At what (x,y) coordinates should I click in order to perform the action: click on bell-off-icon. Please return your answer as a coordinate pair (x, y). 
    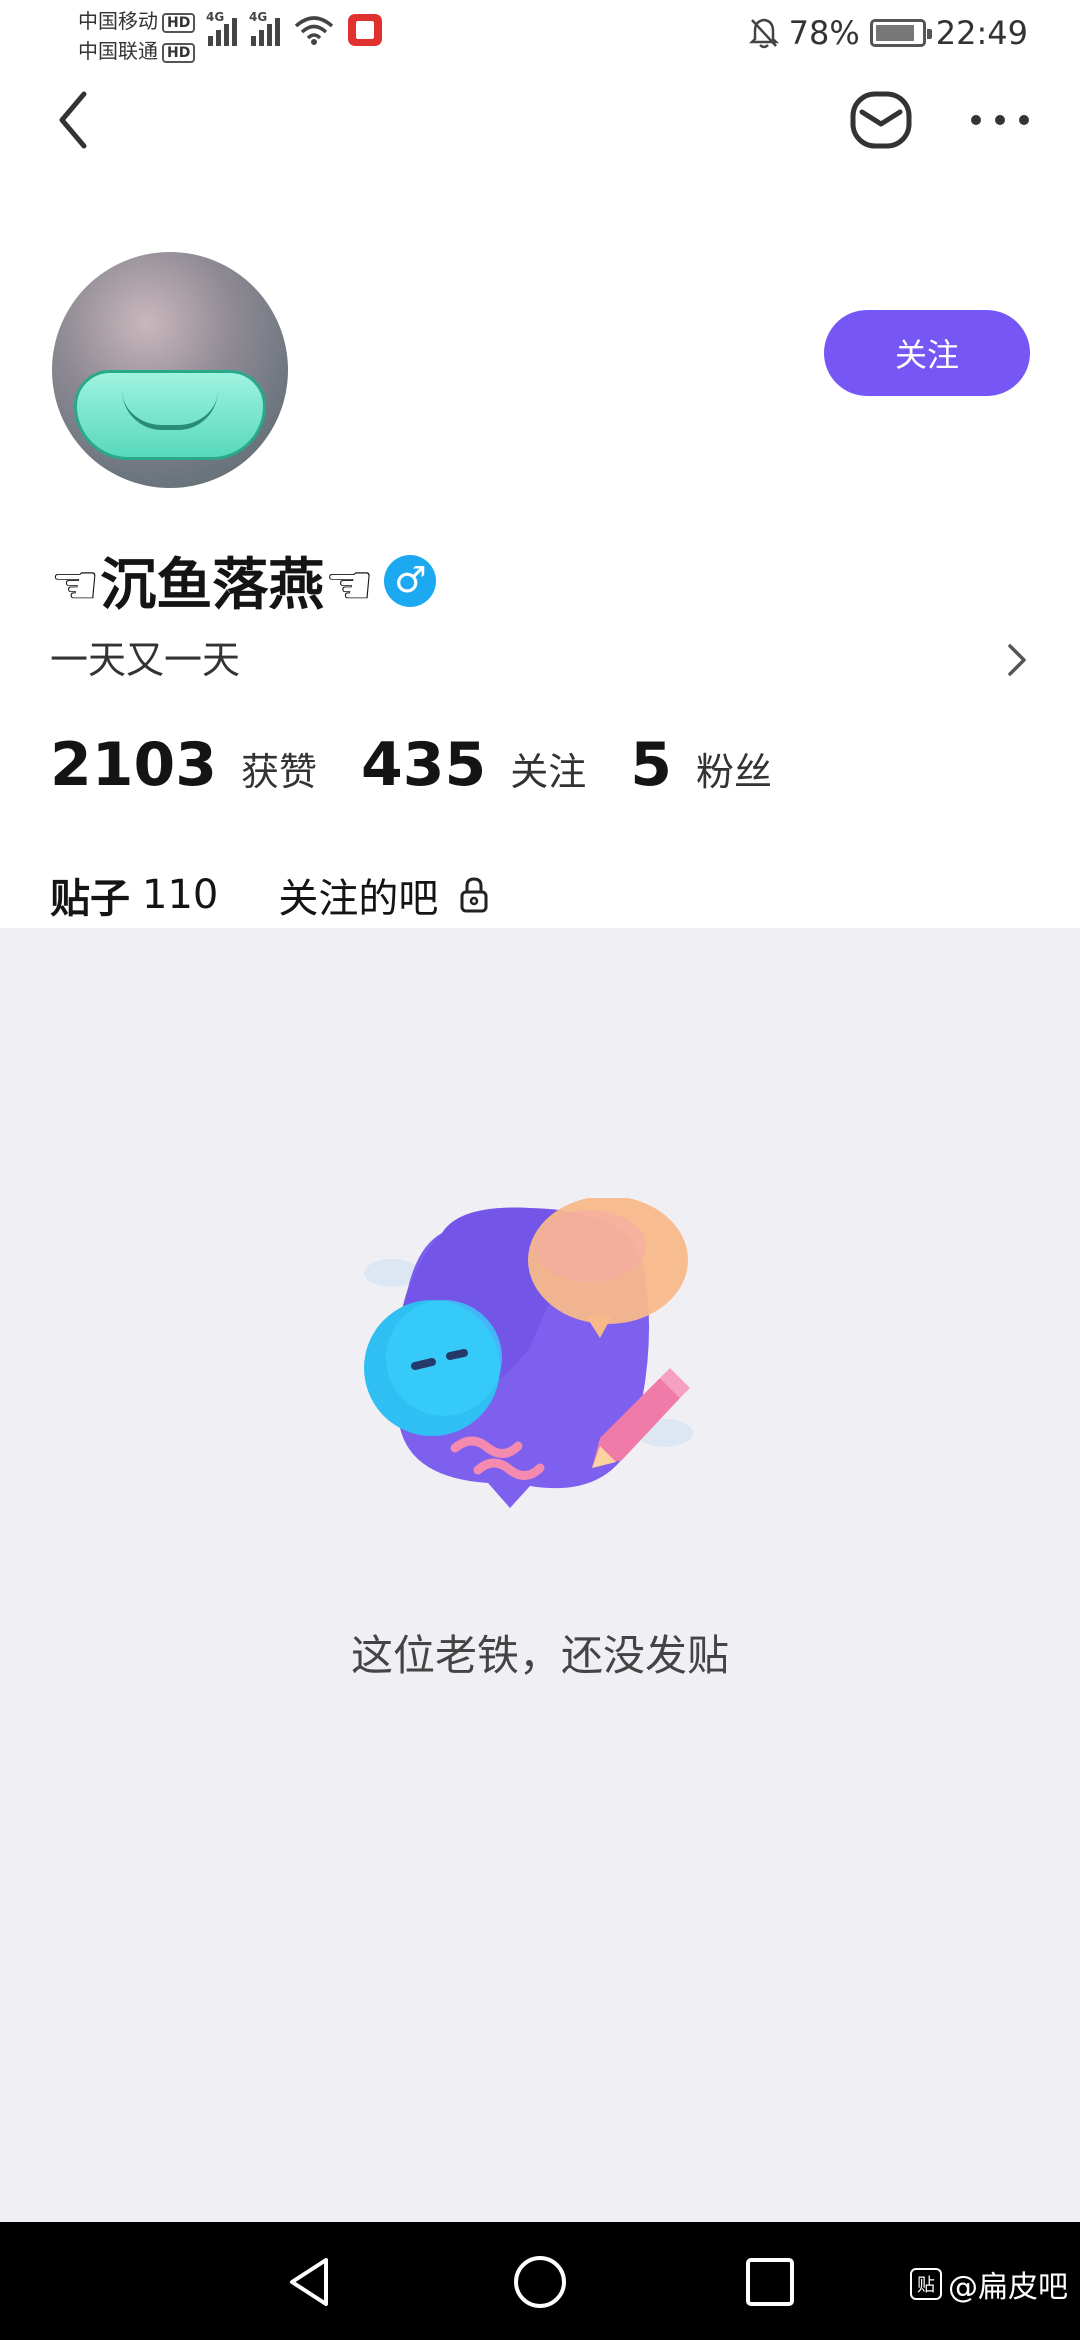
    Looking at the image, I should click on (763, 33).